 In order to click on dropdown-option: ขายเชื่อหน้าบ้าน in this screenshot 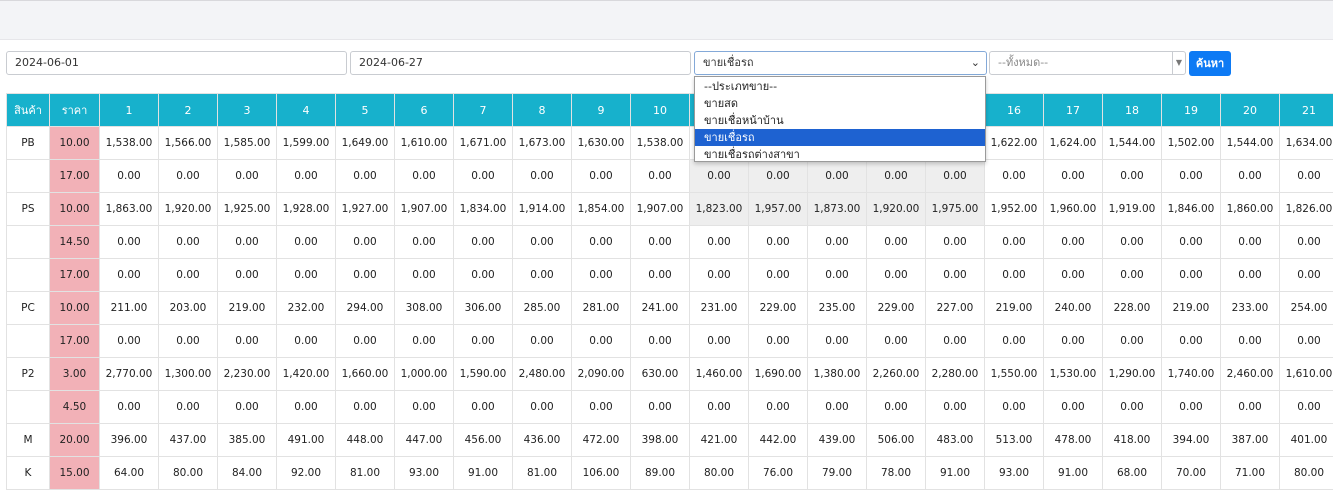, I will do `click(840, 120)`.